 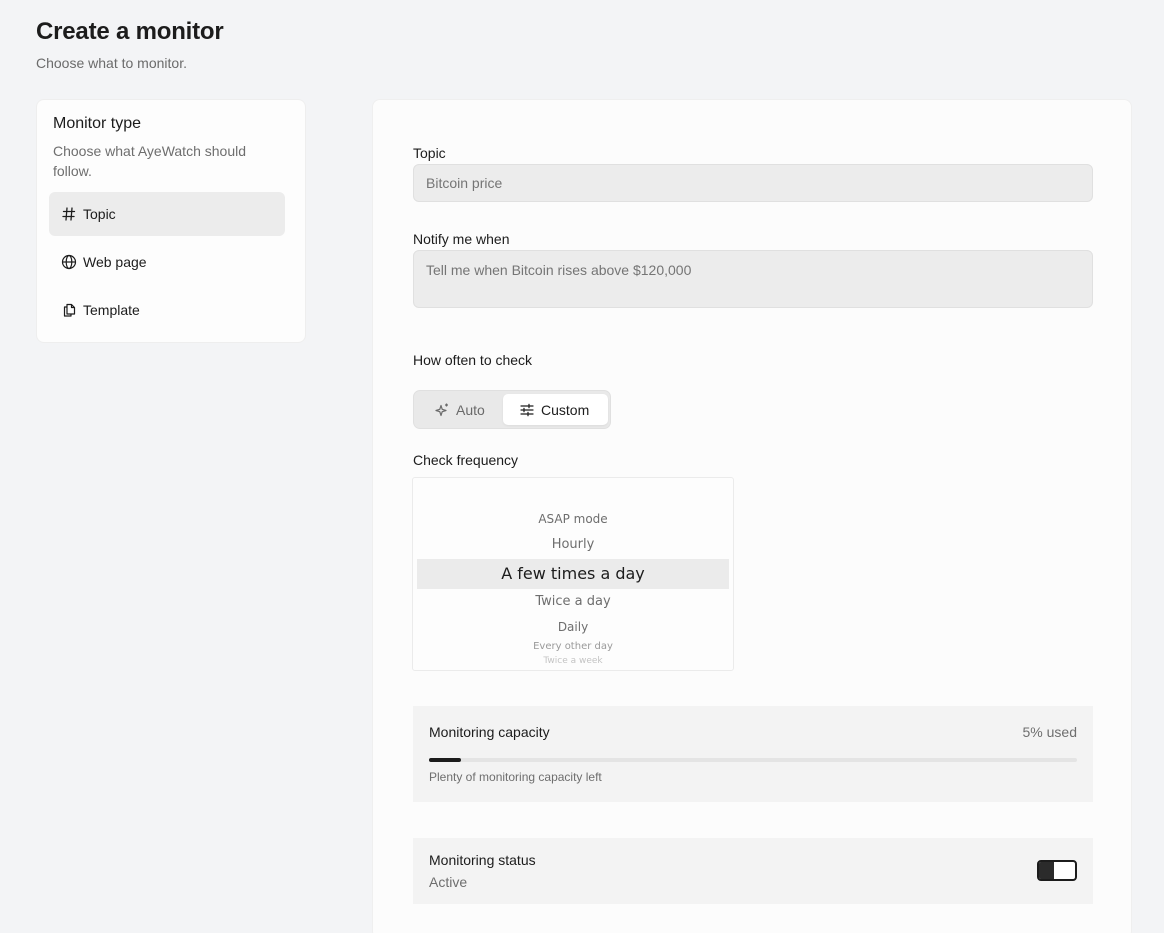 I want to click on notify-label: Notify me when, so click(x=461, y=239).